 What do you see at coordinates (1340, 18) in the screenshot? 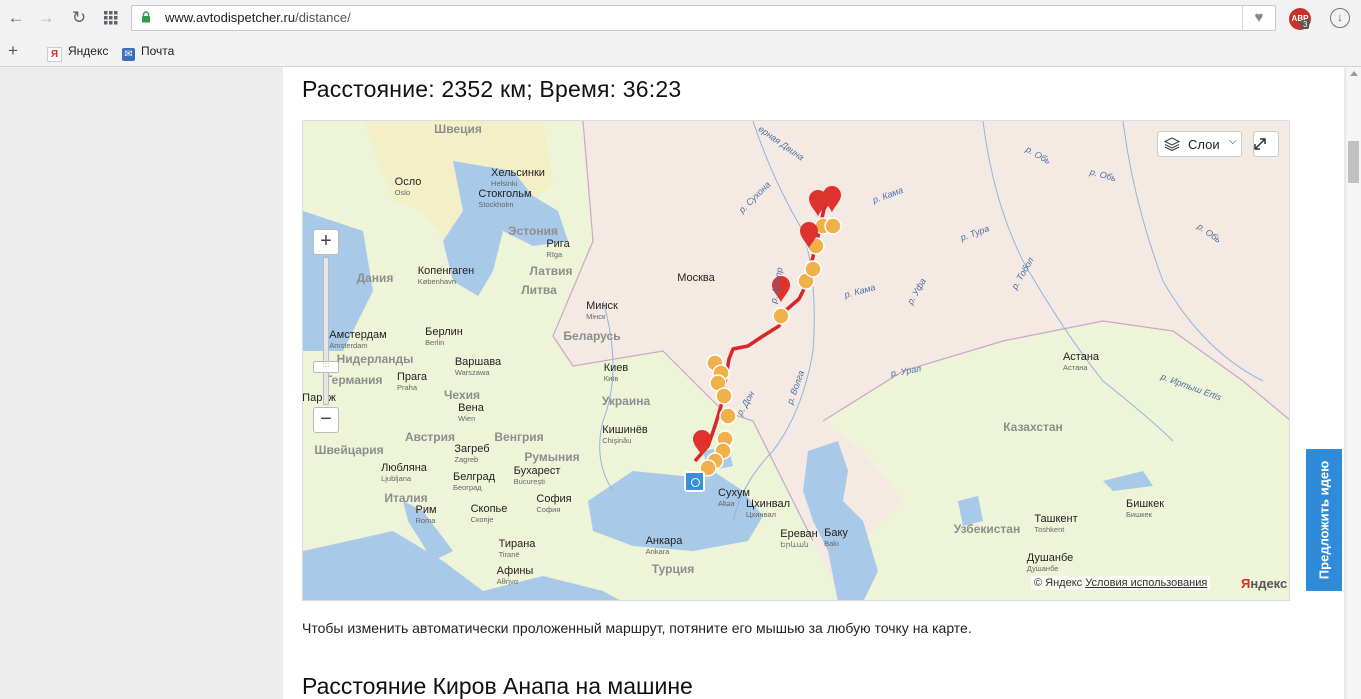
I see `download-icon: ↓` at bounding box center [1340, 18].